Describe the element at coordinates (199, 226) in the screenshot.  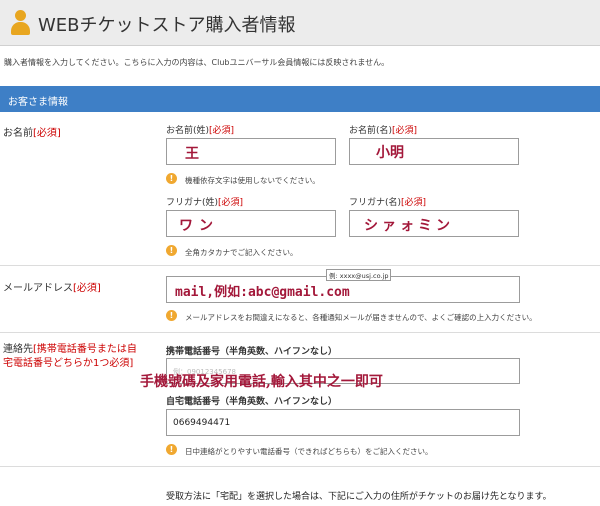
I see `last-kana-value: ワン` at that location.